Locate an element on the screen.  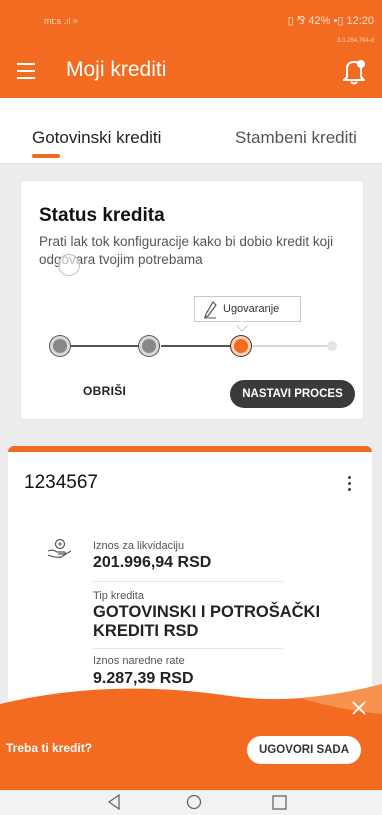
loan-number: 1234567 is located at coordinates (61, 482).